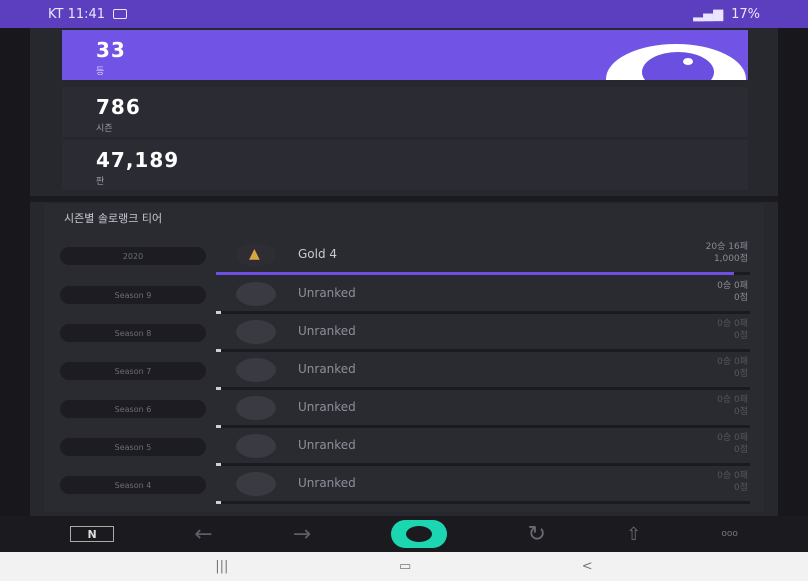 This screenshot has width=808, height=581. What do you see at coordinates (133, 333) in the screenshot?
I see `season-pill: Season 8` at bounding box center [133, 333].